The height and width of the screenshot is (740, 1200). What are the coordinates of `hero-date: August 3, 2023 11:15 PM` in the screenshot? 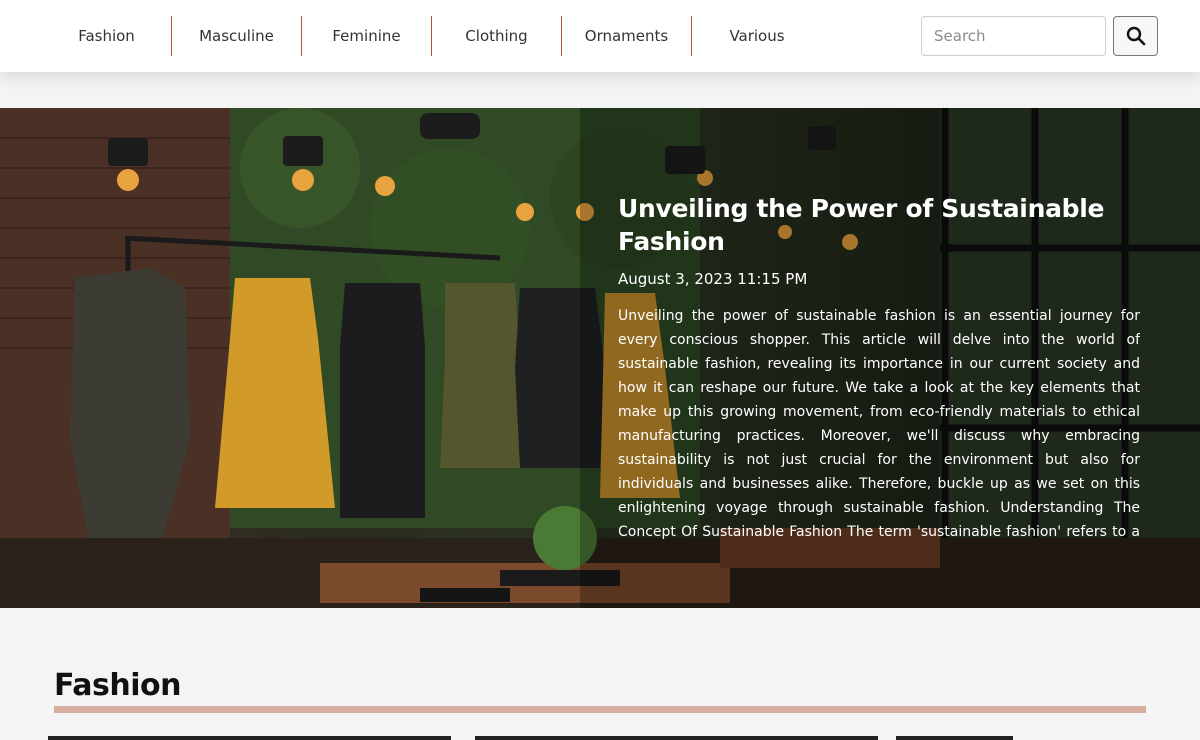 It's located at (713, 279).